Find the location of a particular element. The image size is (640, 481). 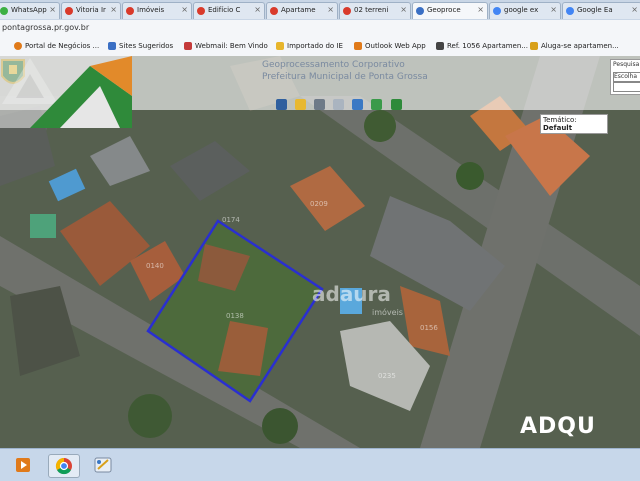

paint-button is located at coordinates (103, 465).